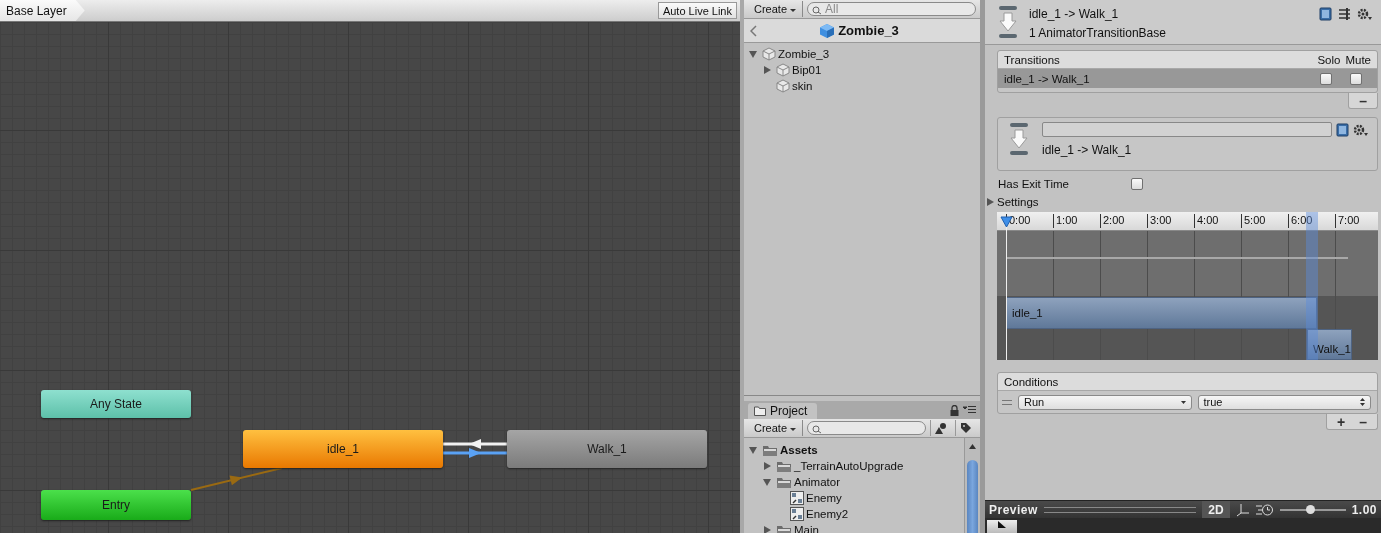 This screenshot has height=533, width=1381. I want to click on expand-arrow-icon, so click(990, 201).